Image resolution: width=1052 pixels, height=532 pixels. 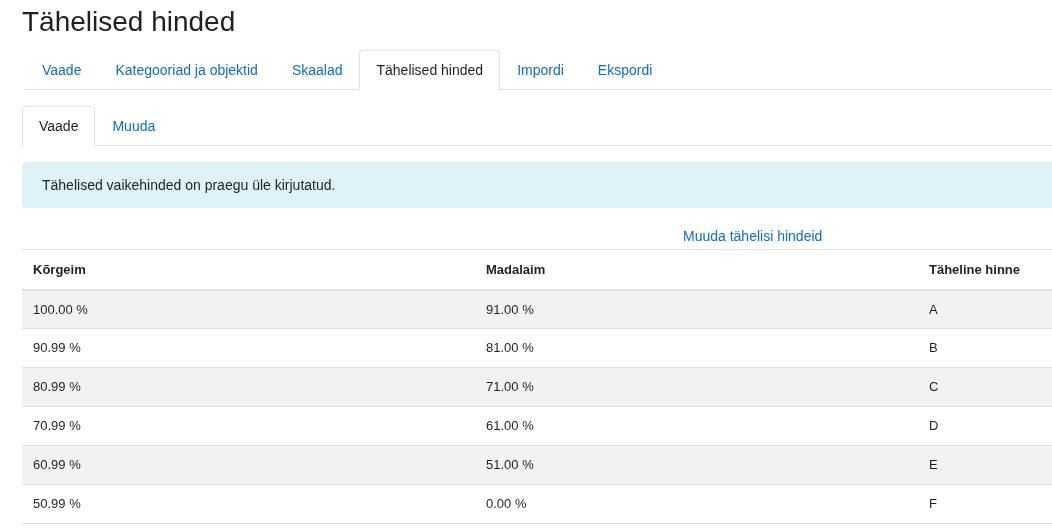 What do you see at coordinates (317, 70) in the screenshot?
I see `tab: Skaalad` at bounding box center [317, 70].